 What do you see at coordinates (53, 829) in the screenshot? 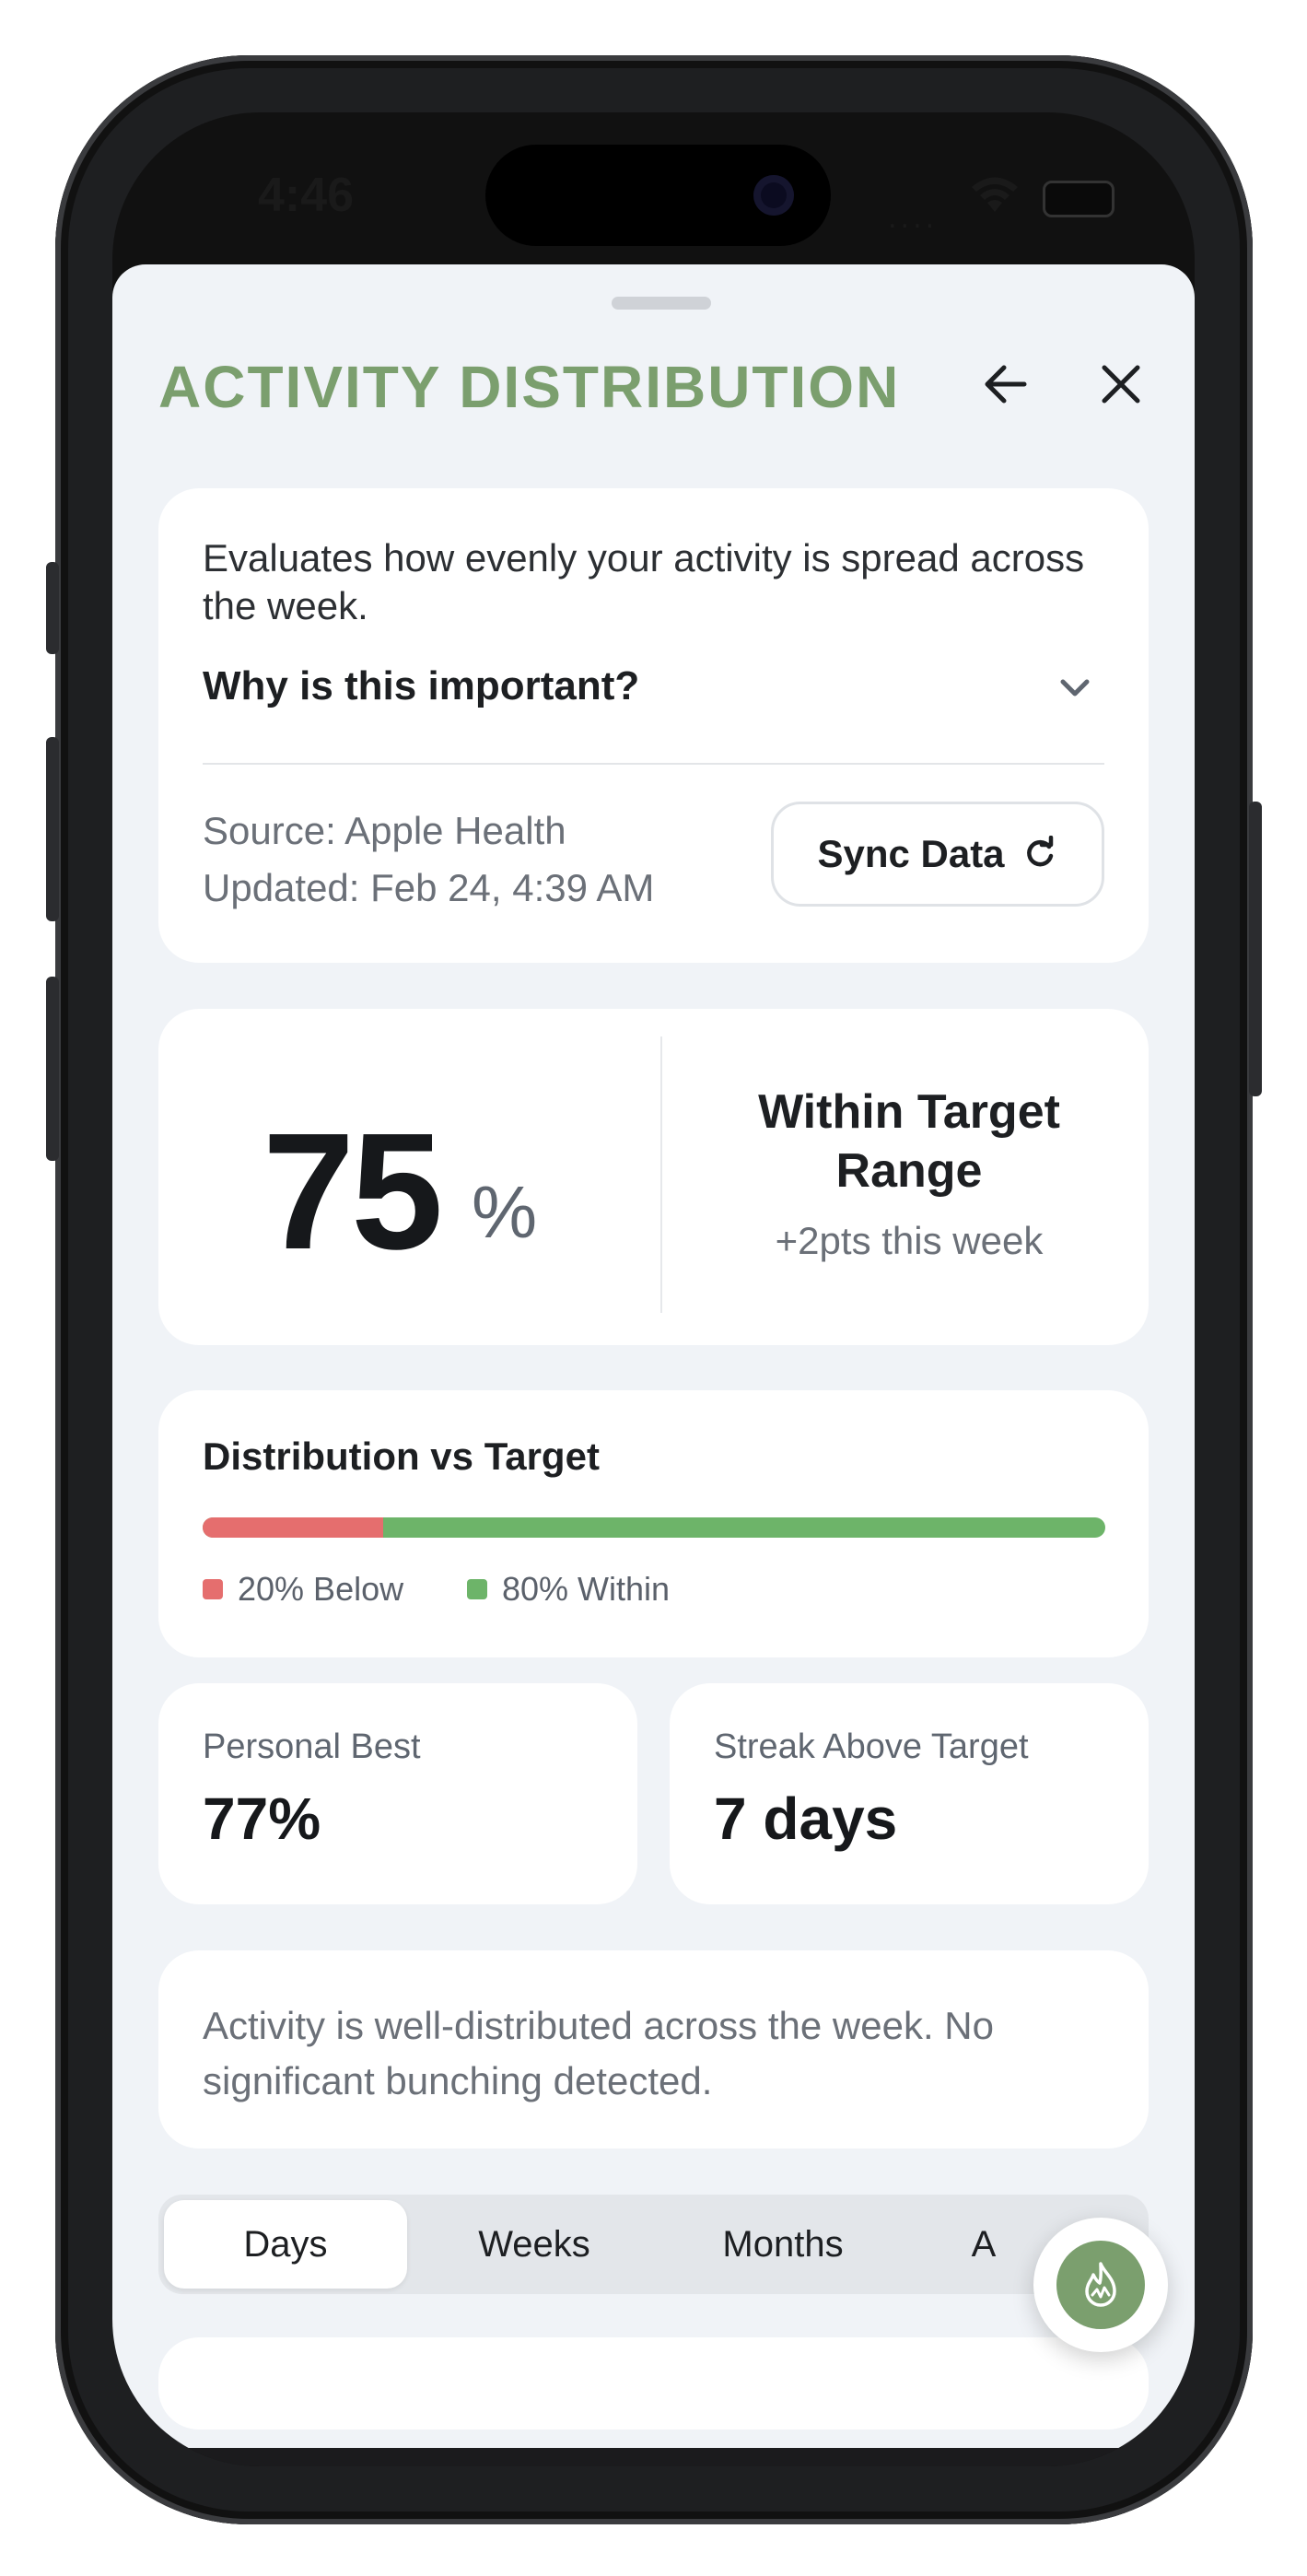
I see `volume-up-button` at bounding box center [53, 829].